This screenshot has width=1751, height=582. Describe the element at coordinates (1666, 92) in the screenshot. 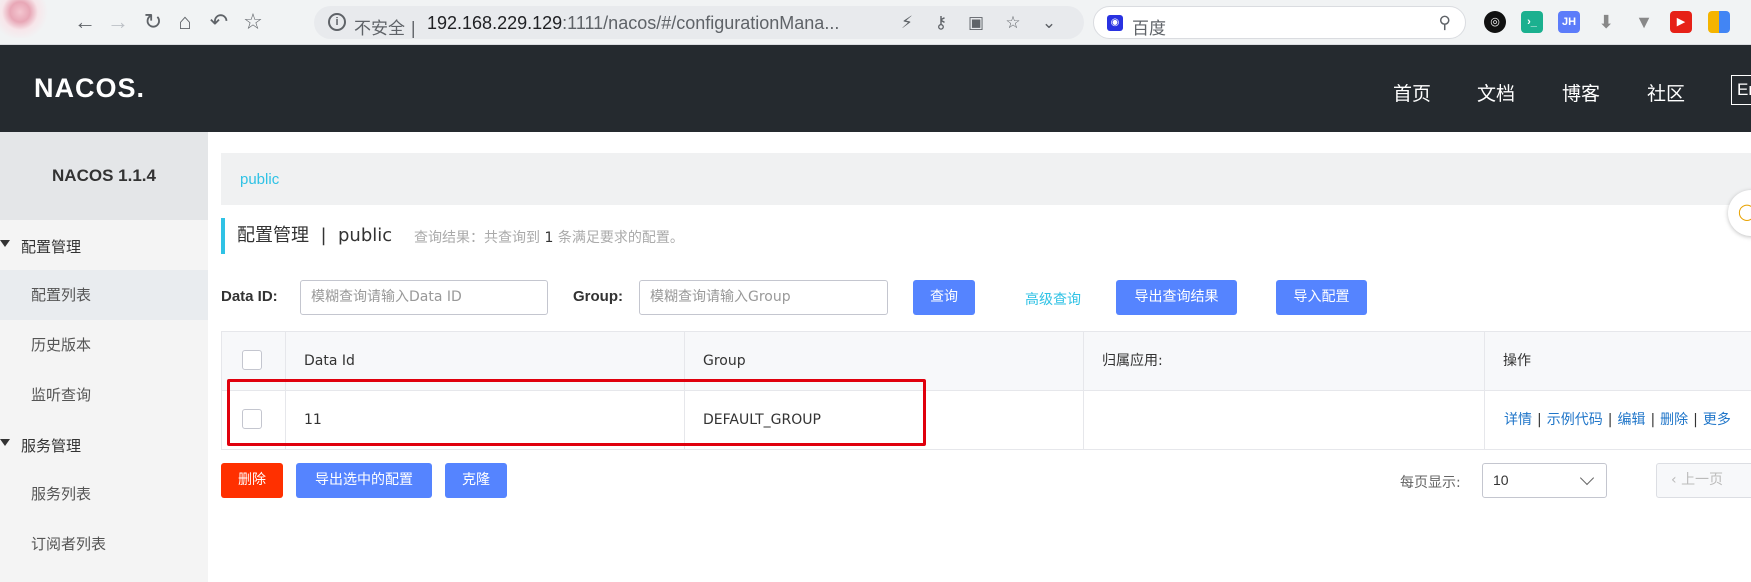

I see `nav-community: 社区` at that location.